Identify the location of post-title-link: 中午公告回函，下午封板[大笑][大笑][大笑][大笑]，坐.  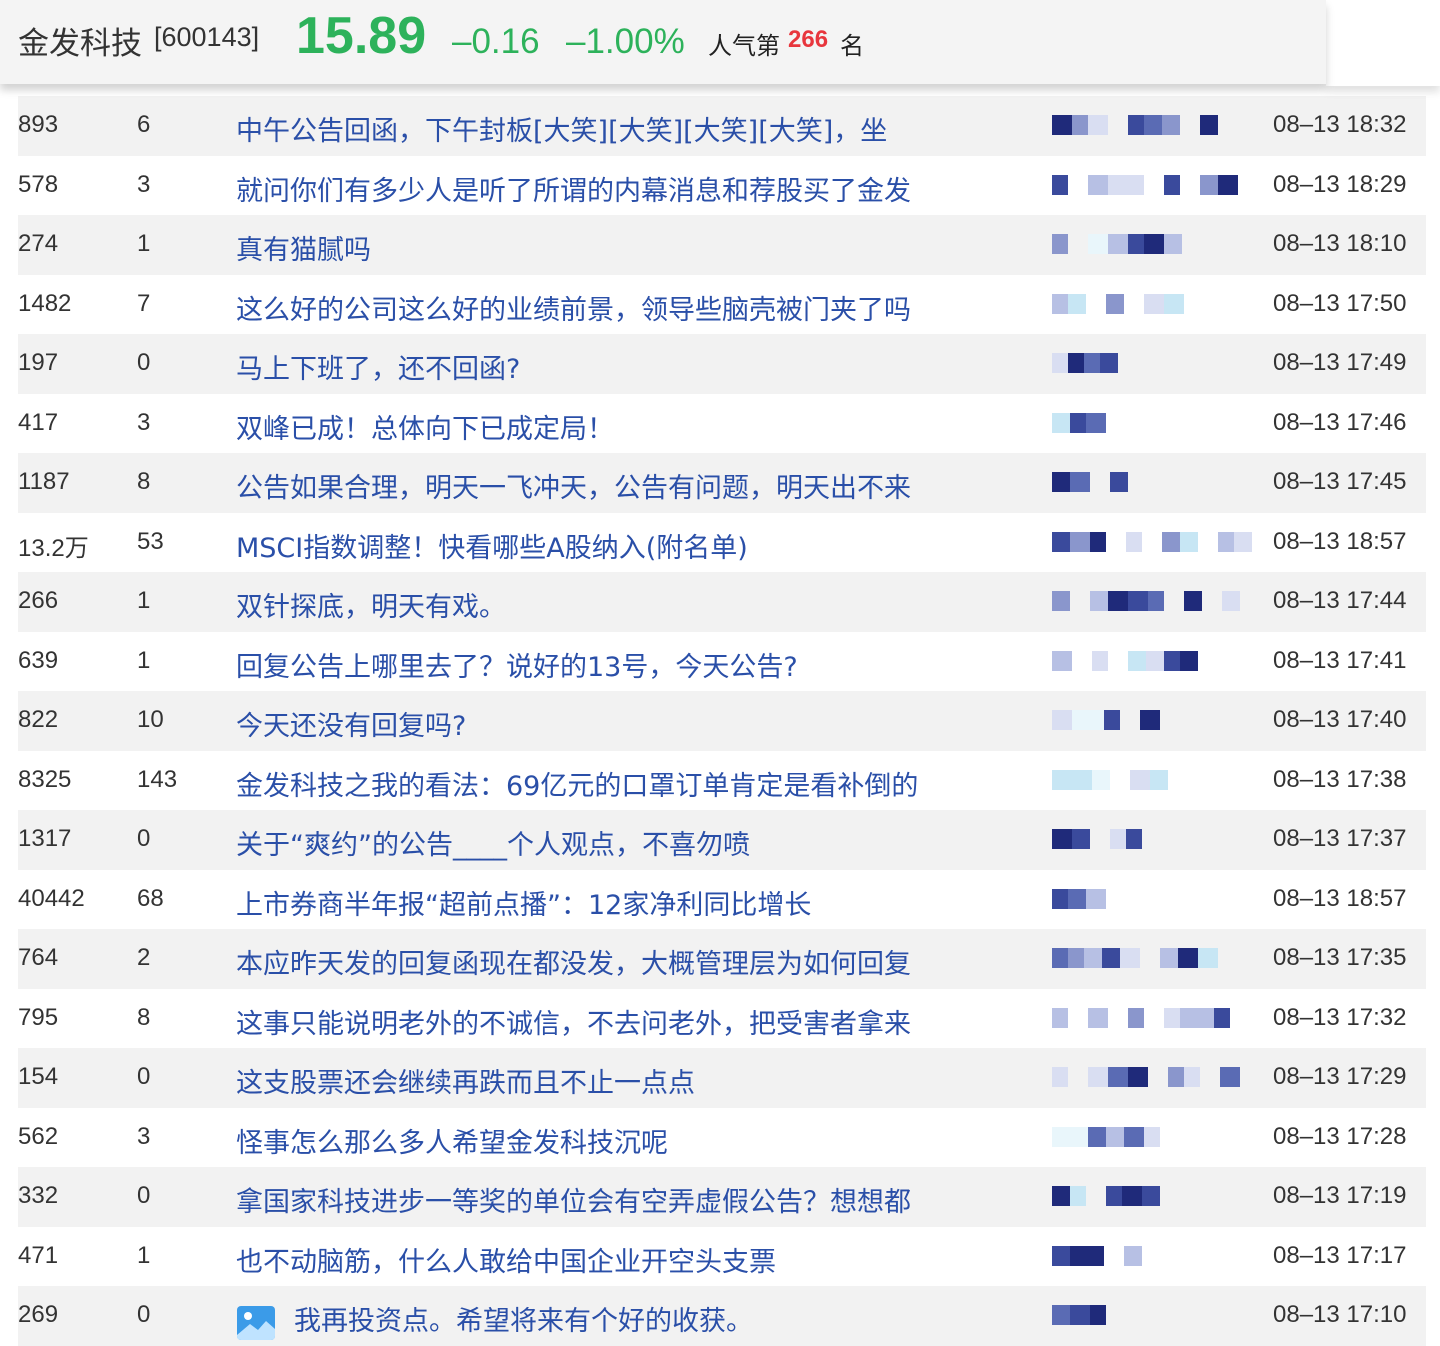
(561, 128).